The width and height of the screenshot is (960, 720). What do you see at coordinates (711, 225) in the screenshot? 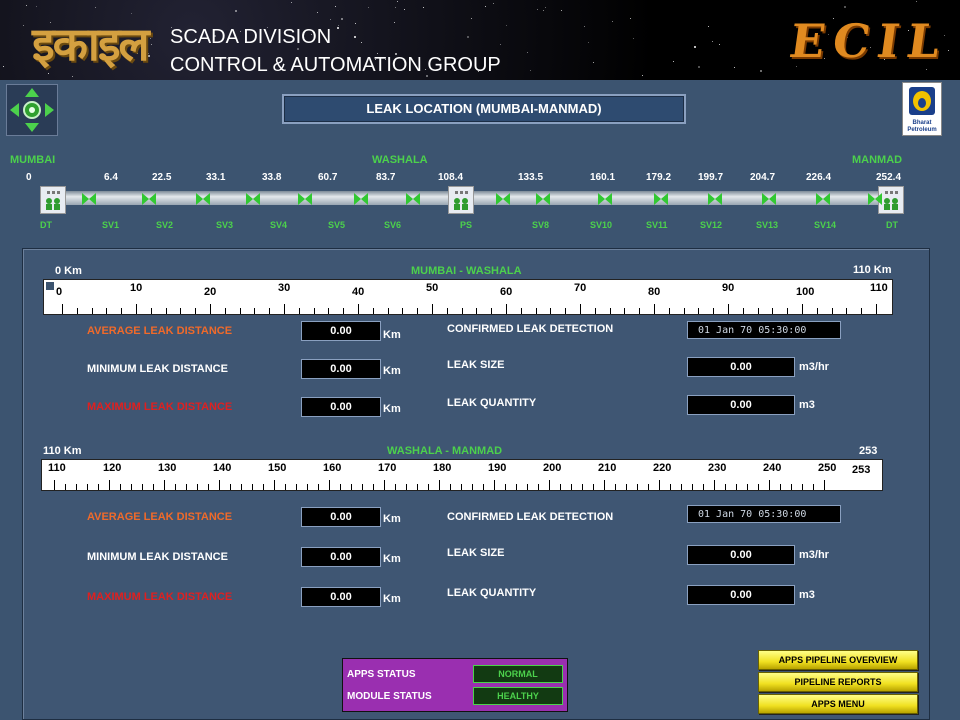
I see `pipeline-station-label: SV12` at bounding box center [711, 225].